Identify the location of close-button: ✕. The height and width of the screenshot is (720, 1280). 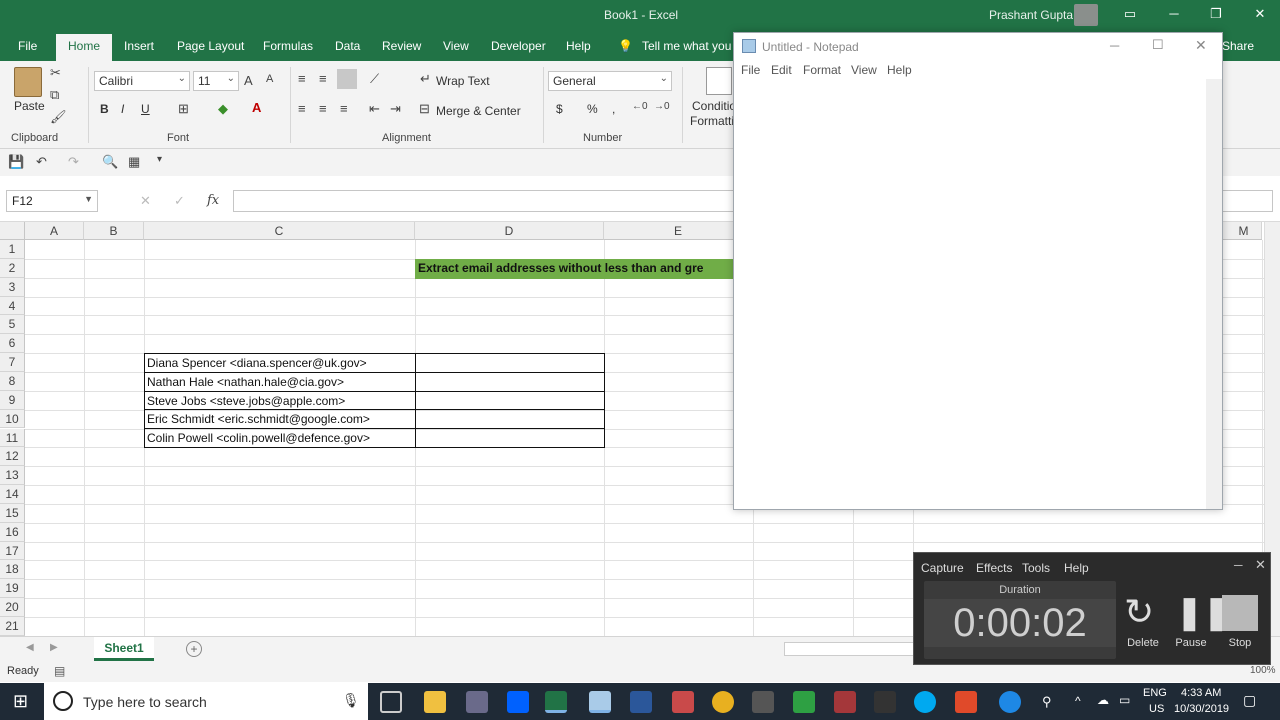
(1260, 14).